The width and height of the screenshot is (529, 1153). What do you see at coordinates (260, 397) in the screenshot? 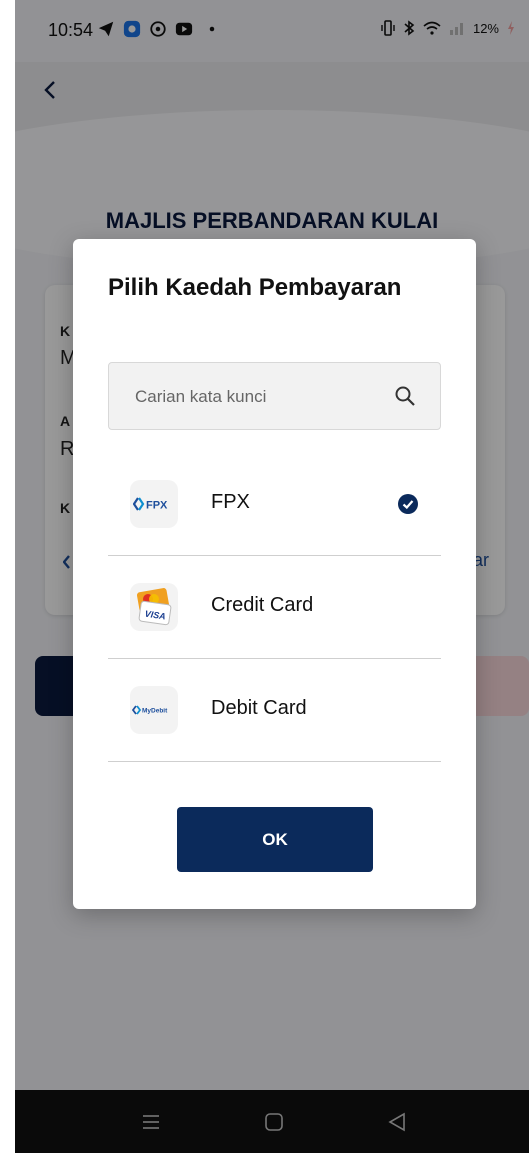
I see `search-input` at bounding box center [260, 397].